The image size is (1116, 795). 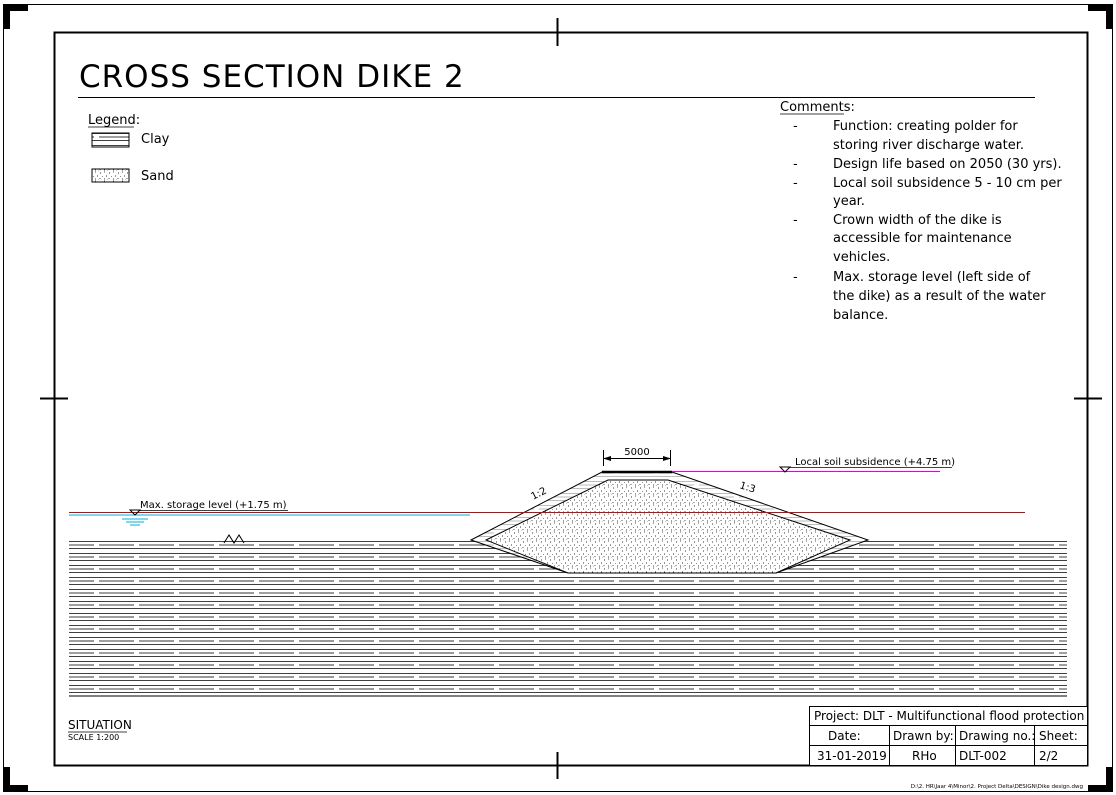 What do you see at coordinates (861, 257) in the screenshot?
I see `comment-line: vehicles.` at bounding box center [861, 257].